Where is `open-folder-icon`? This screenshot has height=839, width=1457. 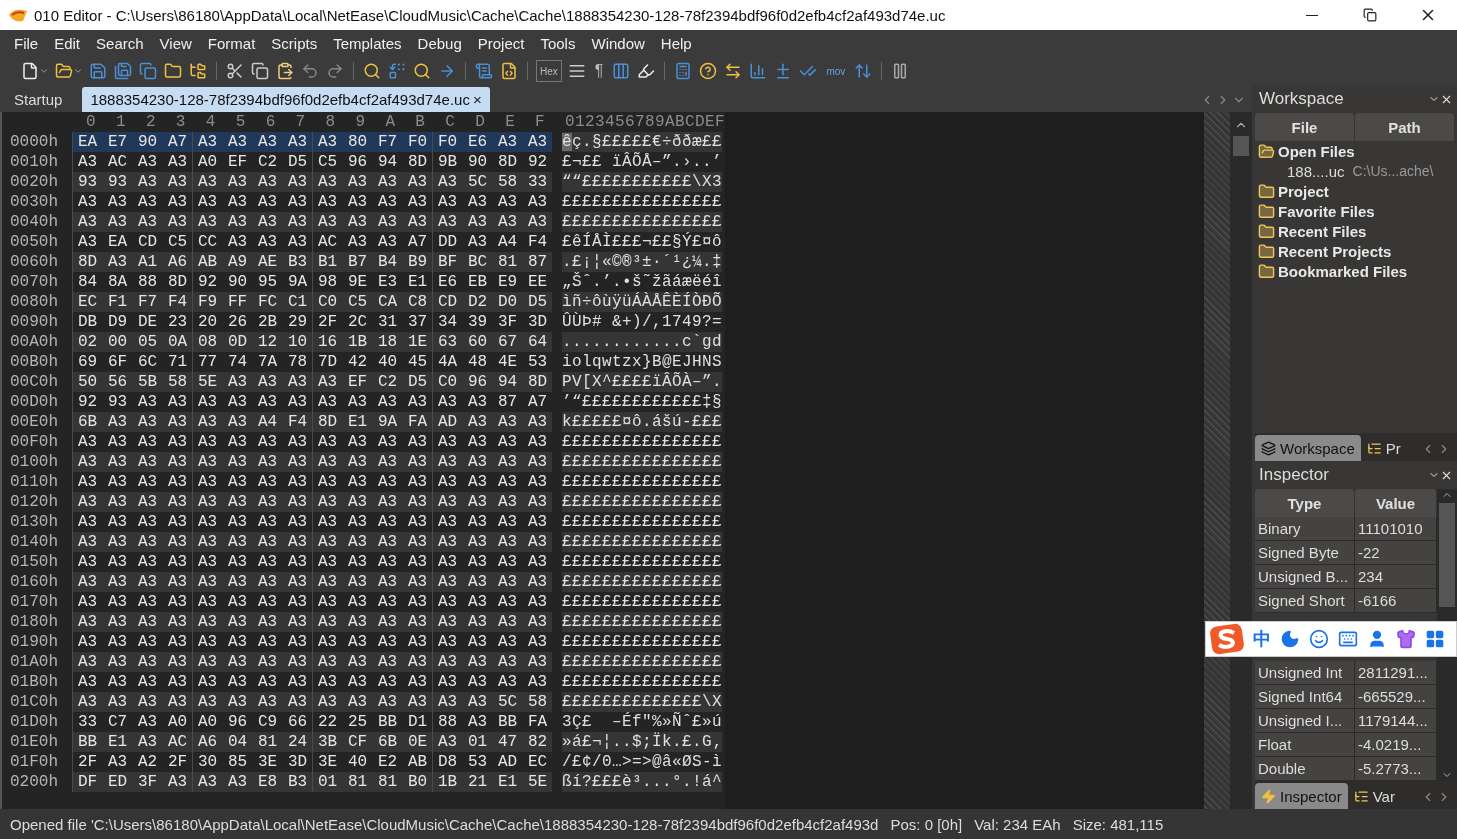
open-folder-icon is located at coordinates (64, 71).